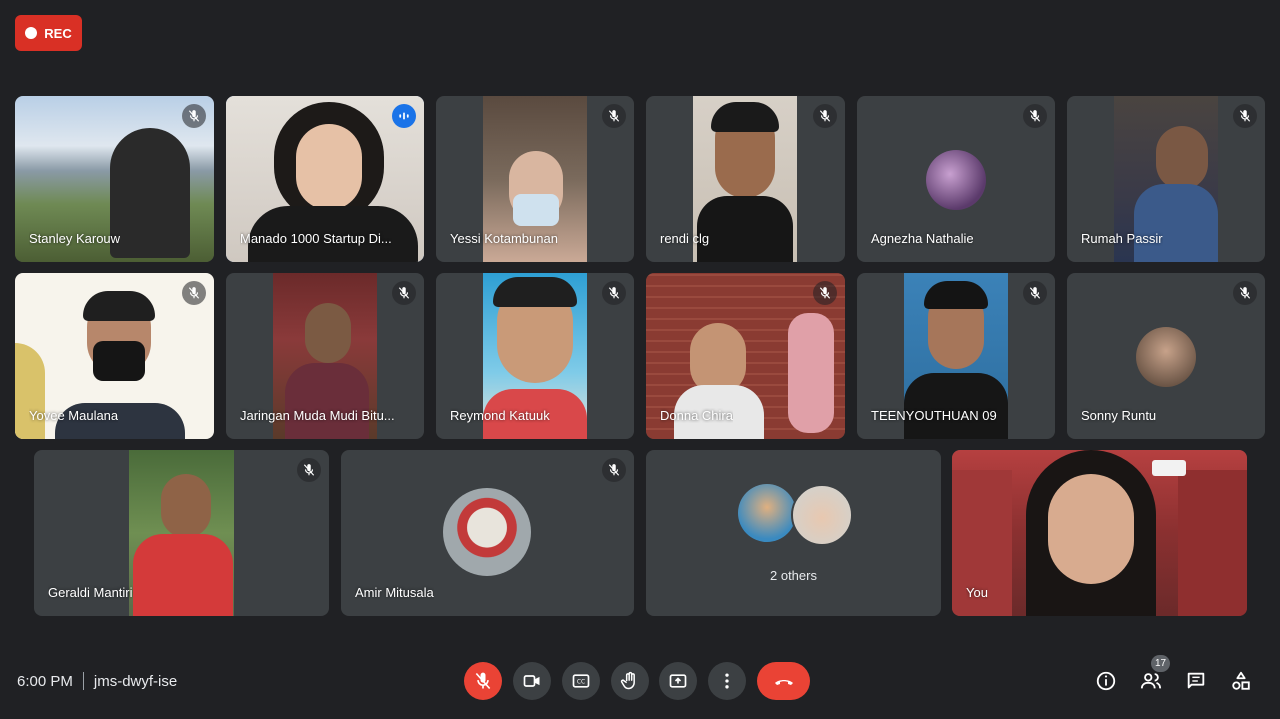 Image resolution: width=1280 pixels, height=719 pixels. Describe the element at coordinates (114, 179) in the screenshot. I see `participant-tile-stanley: Stanley Karouw` at that location.